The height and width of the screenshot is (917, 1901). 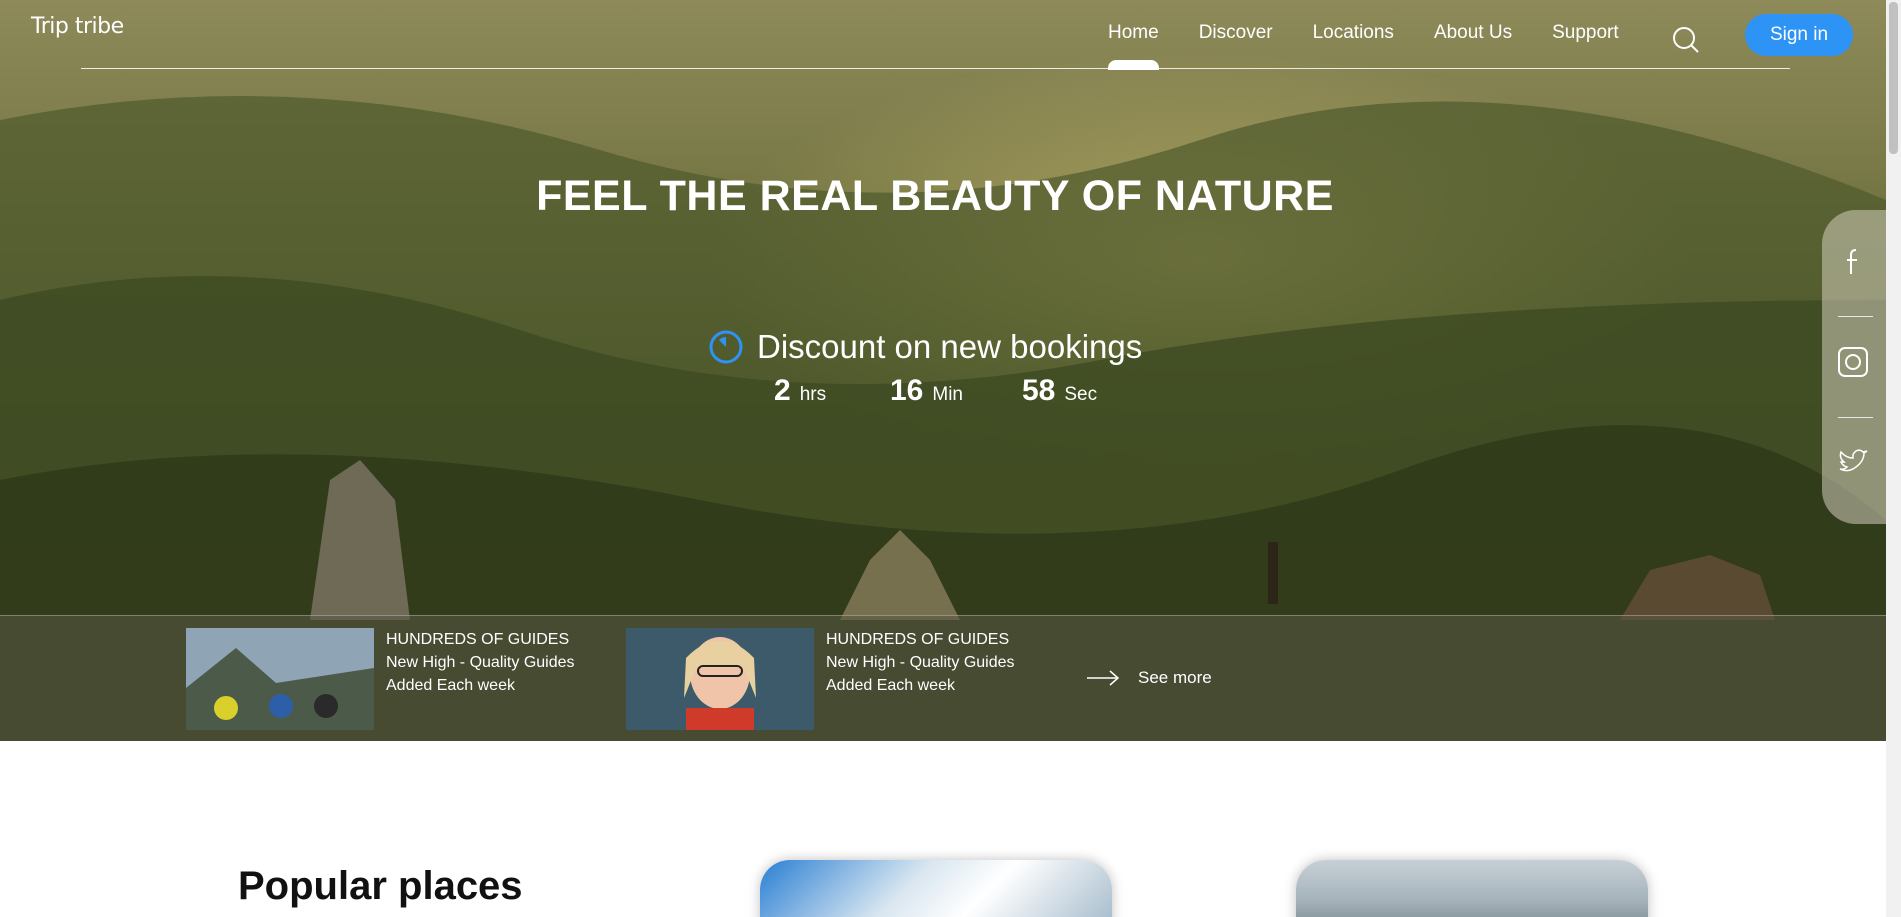 What do you see at coordinates (1133, 46) in the screenshot?
I see `nav-home: Home` at bounding box center [1133, 46].